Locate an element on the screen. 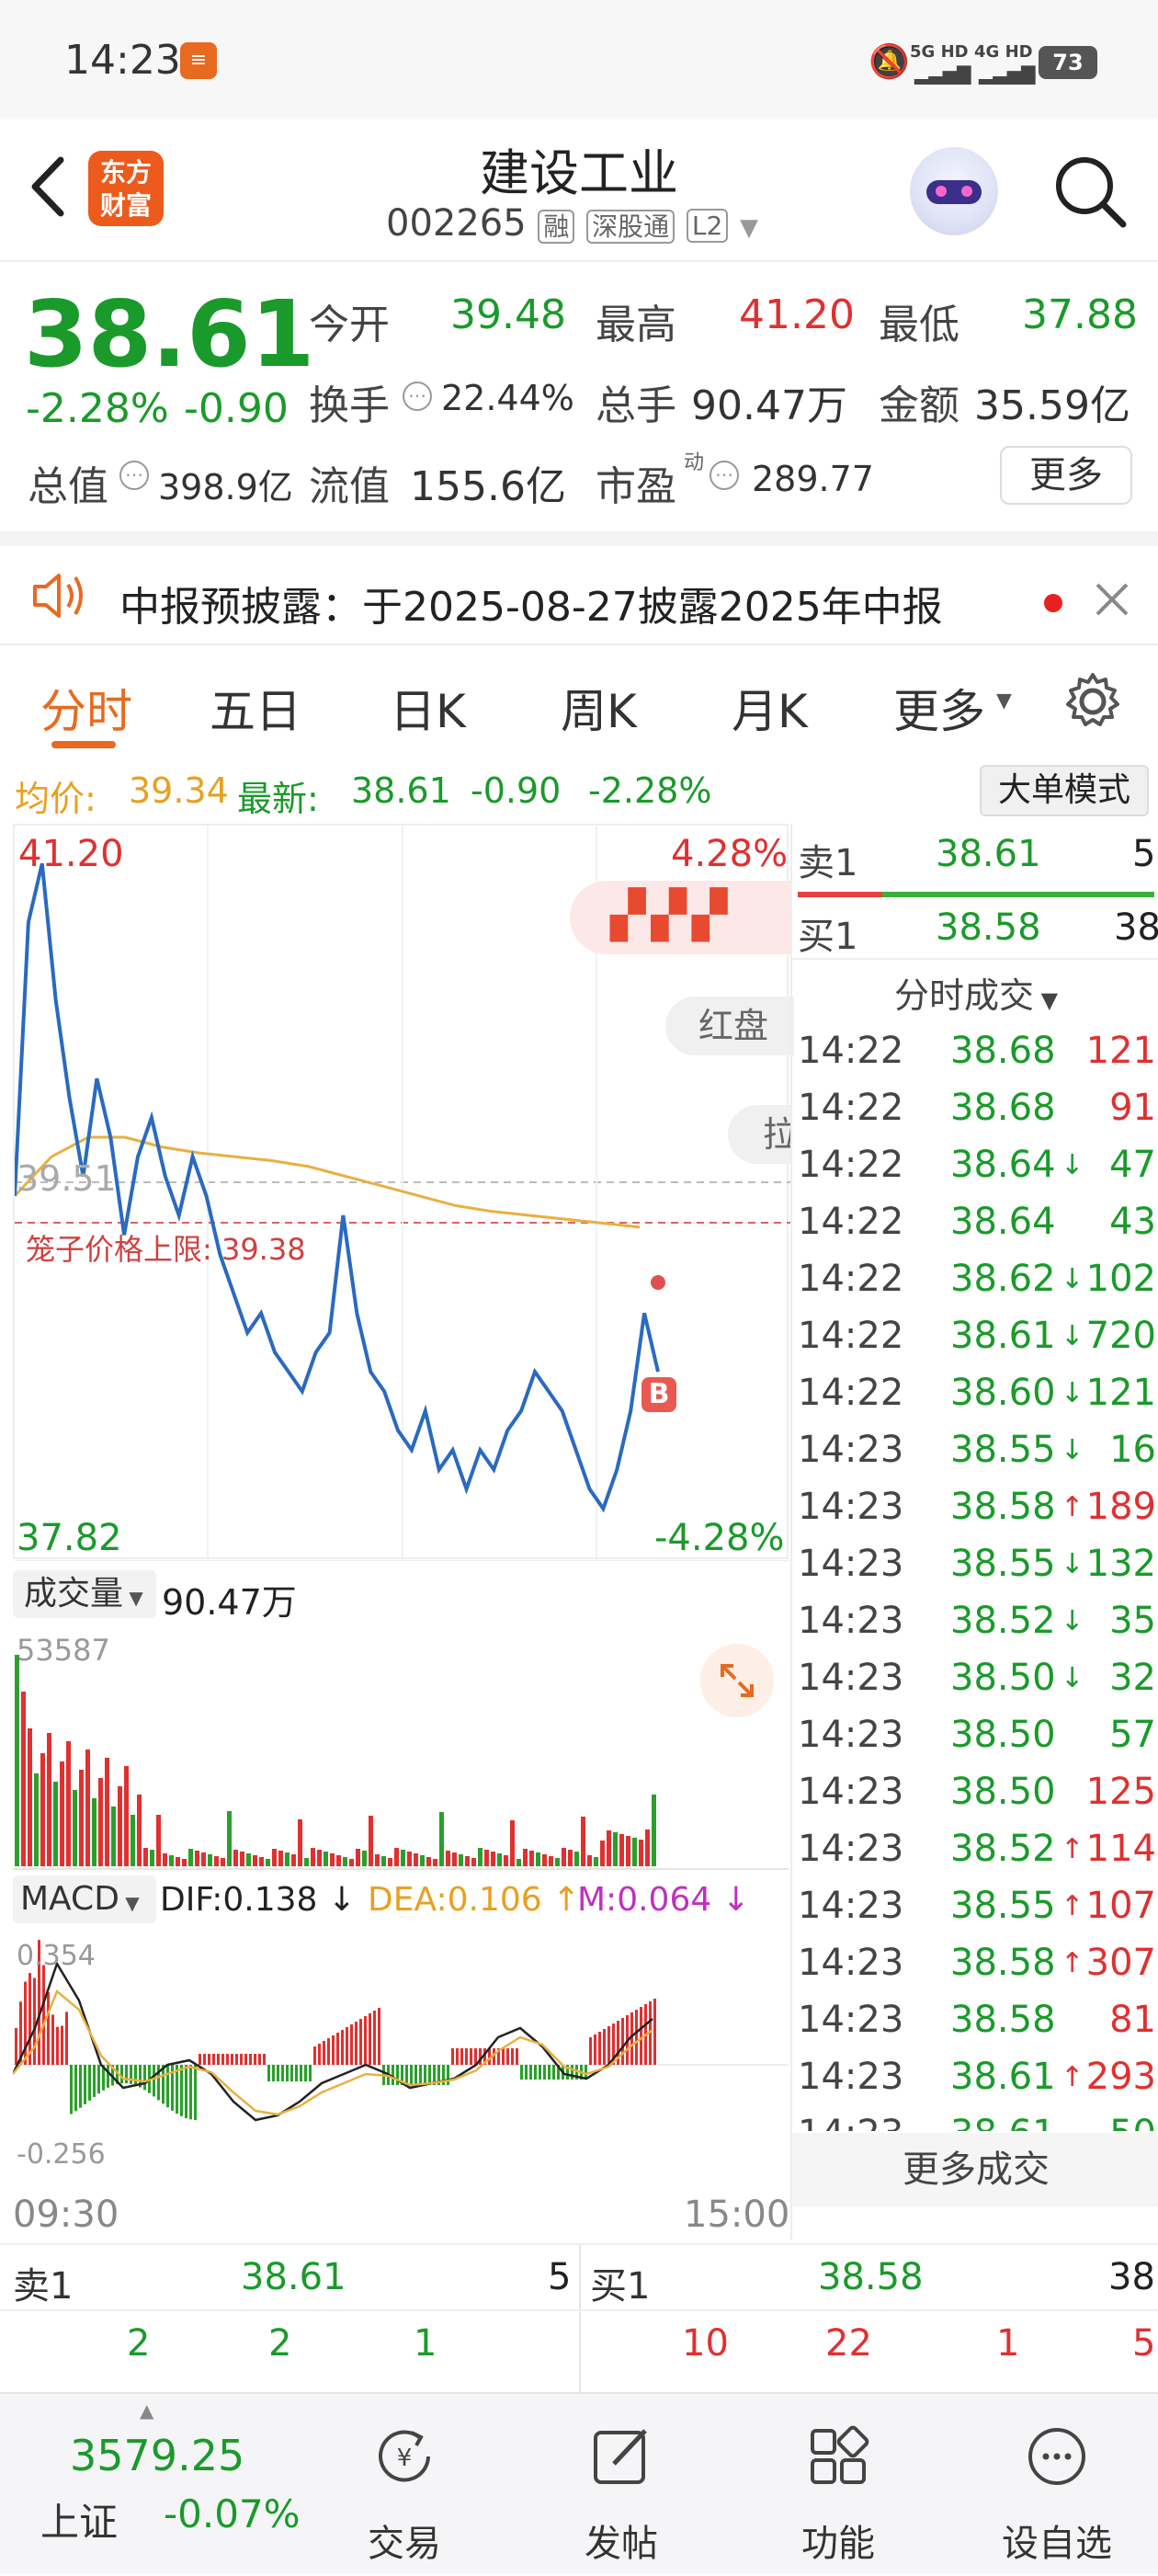 The image size is (1158, 2576). red-market-tag: 红盘预 is located at coordinates (729, 1026).